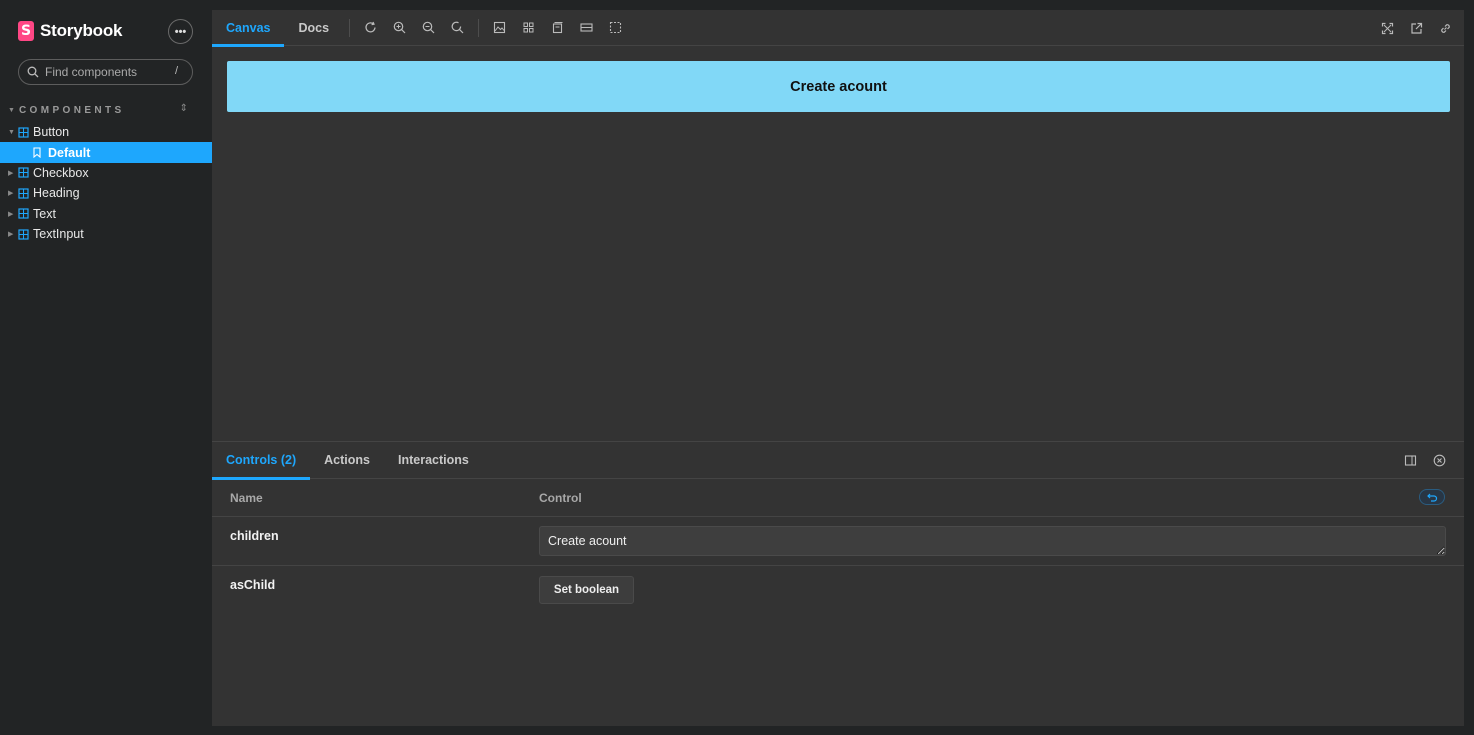 The width and height of the screenshot is (1474, 735). I want to click on panel-close-button, so click(1439, 460).